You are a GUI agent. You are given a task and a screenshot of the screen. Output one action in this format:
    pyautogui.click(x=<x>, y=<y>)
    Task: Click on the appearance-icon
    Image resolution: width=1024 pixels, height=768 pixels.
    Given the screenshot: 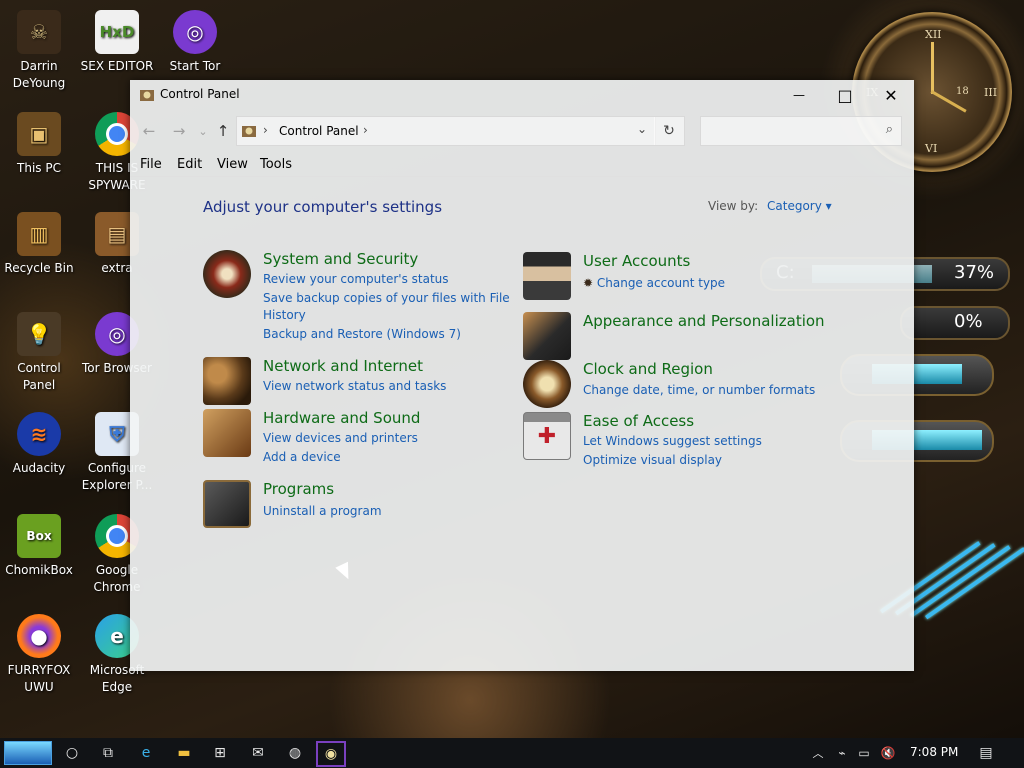 What is the action you would take?
    pyautogui.click(x=547, y=336)
    